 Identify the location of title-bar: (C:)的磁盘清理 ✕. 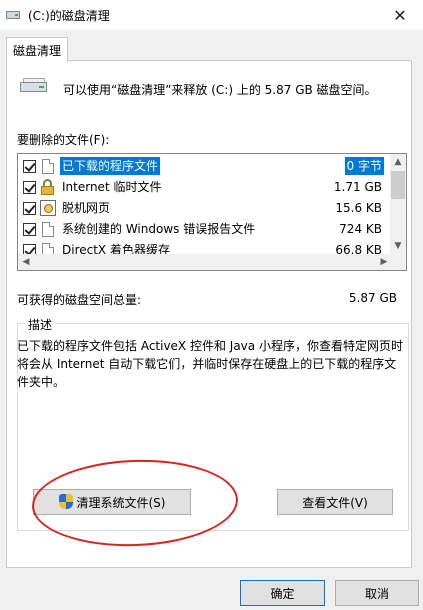
(211, 15).